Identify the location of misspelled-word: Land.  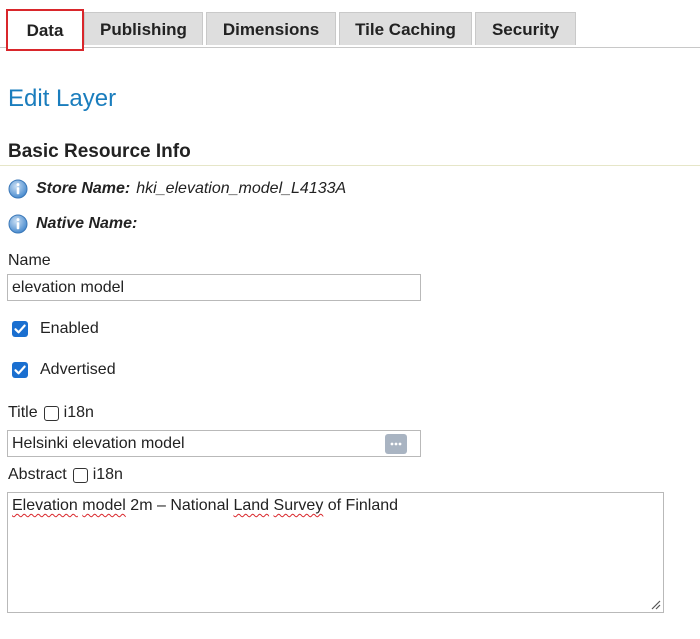
(251, 505).